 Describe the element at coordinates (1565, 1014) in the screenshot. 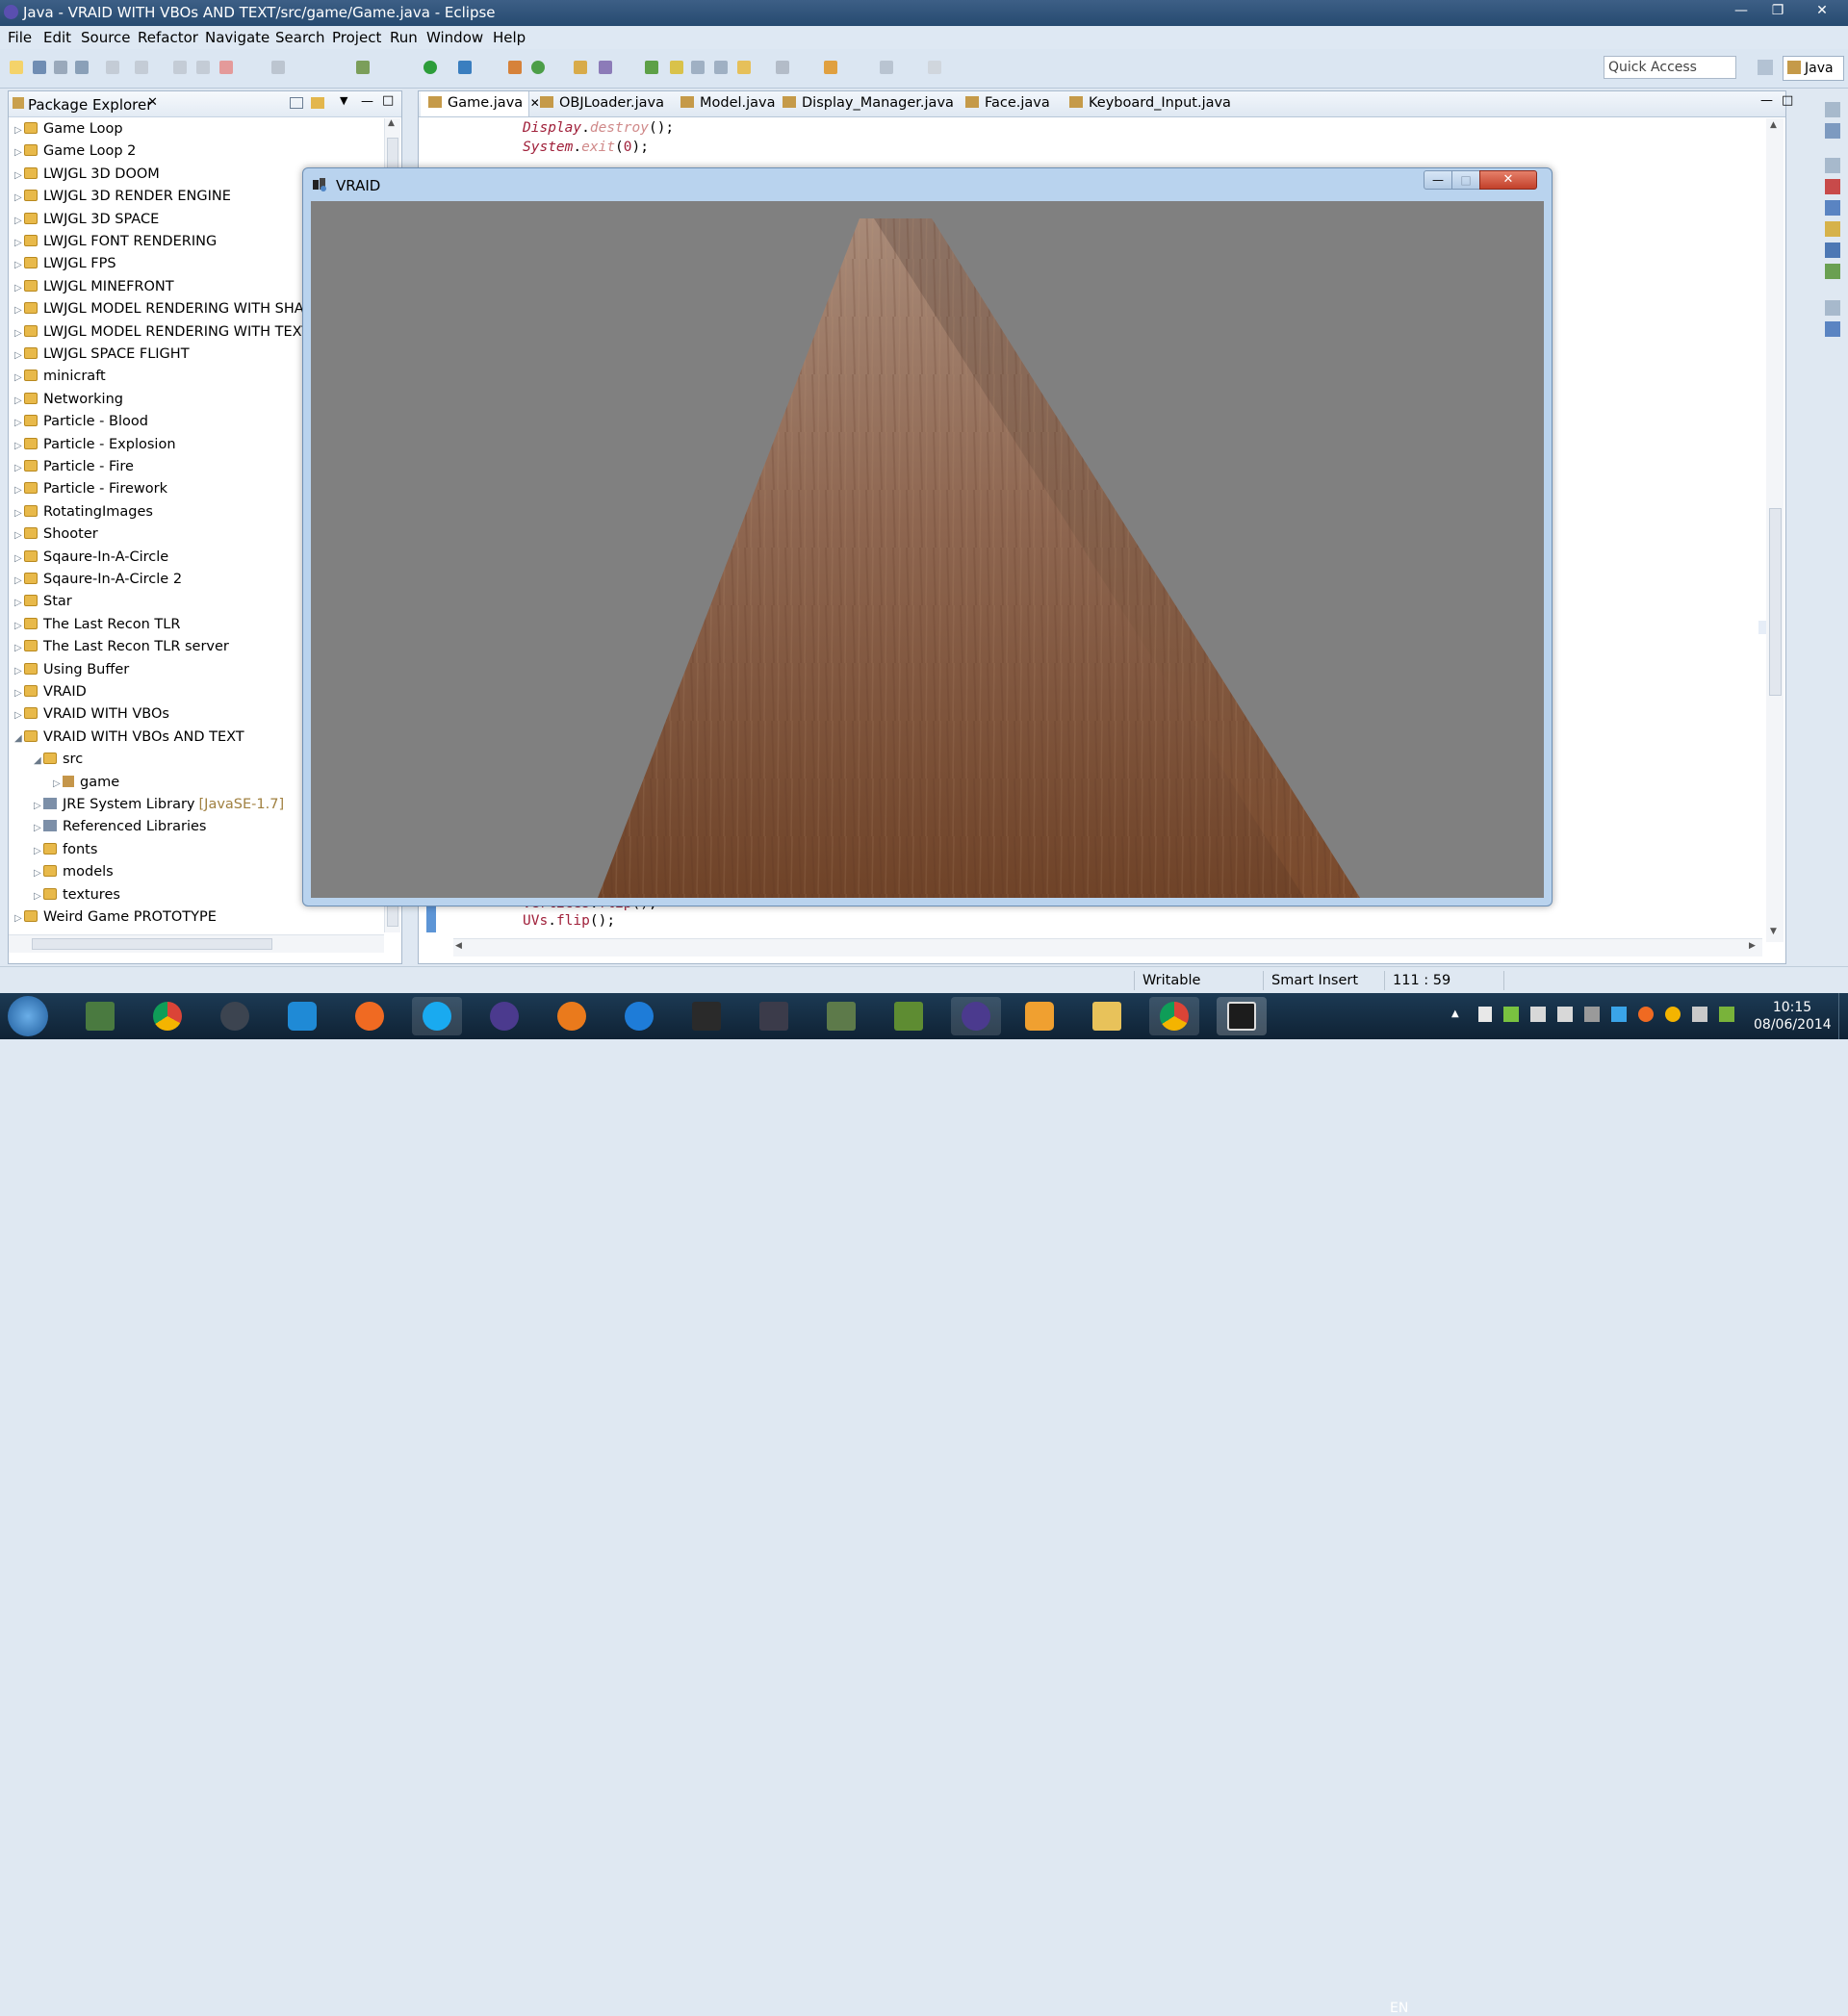

I see `volume-icon` at that location.